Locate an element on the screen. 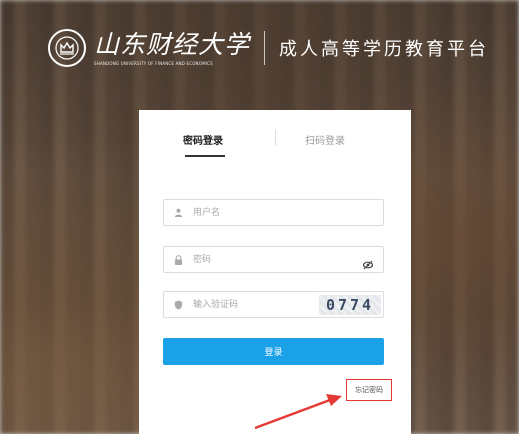  login-button: 登录 is located at coordinates (273, 351).